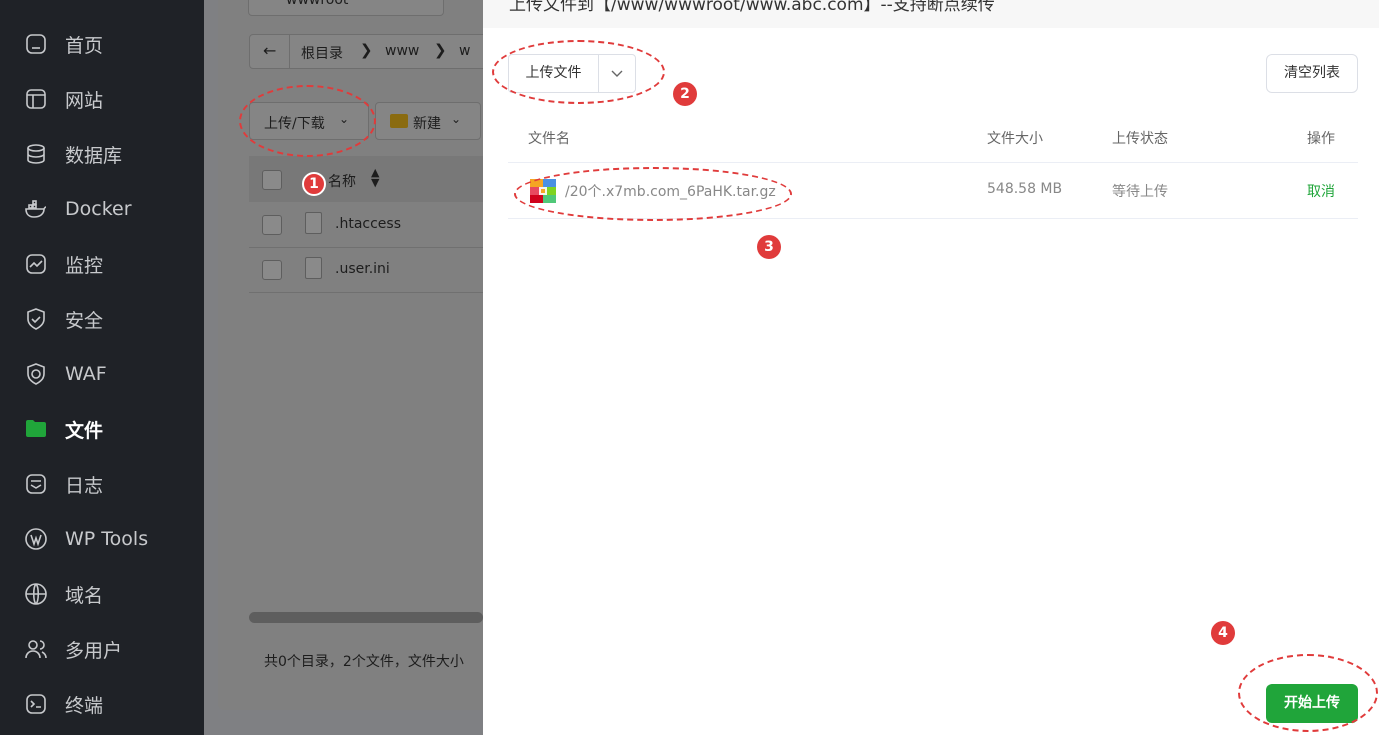  Describe the element at coordinates (84, 430) in the screenshot. I see `sidebar-item-label: 文件` at that location.